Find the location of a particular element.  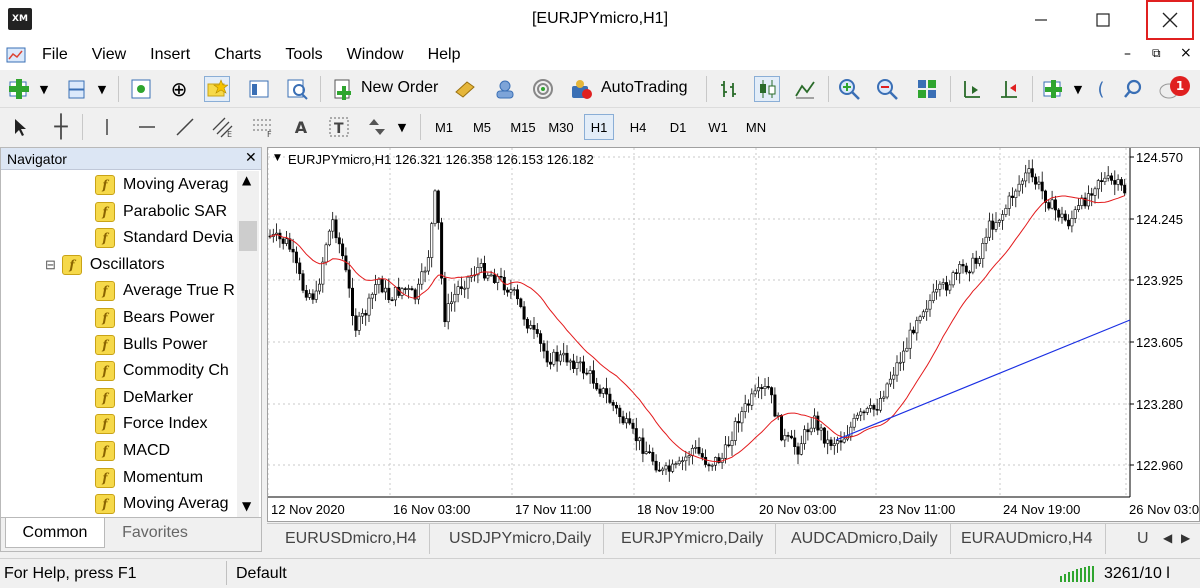

text-tool-button: A is located at coordinates (301, 127).